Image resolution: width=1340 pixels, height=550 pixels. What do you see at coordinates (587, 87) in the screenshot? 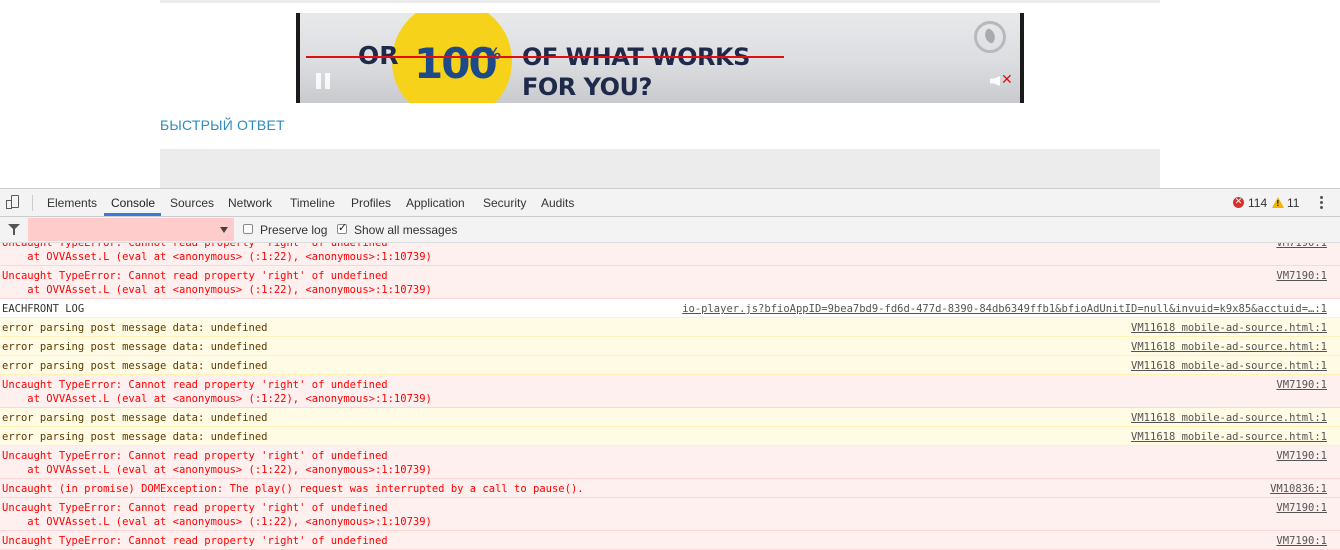
I see `ad-headline-line2: FOR YOU?` at bounding box center [587, 87].